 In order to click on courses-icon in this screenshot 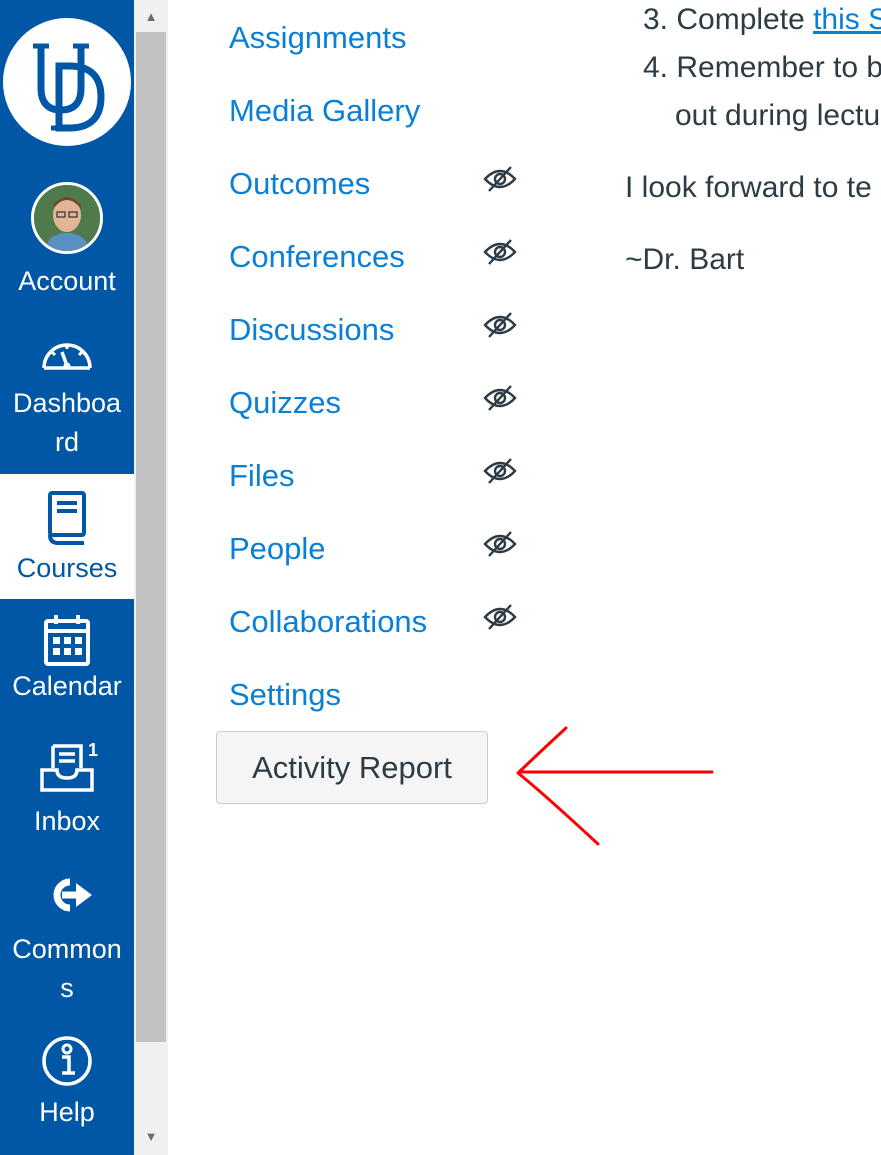, I will do `click(67, 518)`.